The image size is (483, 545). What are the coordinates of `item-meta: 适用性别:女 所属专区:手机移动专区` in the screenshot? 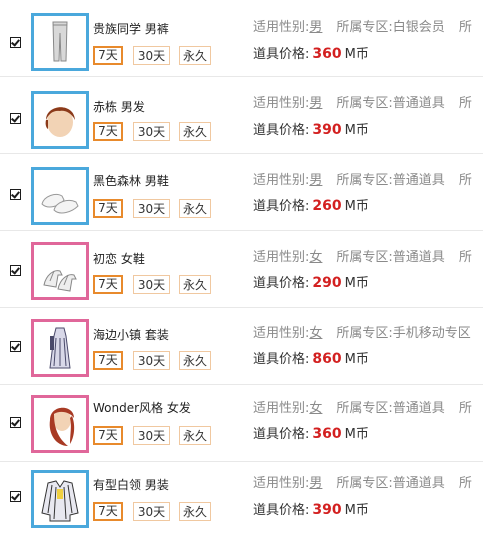 It's located at (362, 334).